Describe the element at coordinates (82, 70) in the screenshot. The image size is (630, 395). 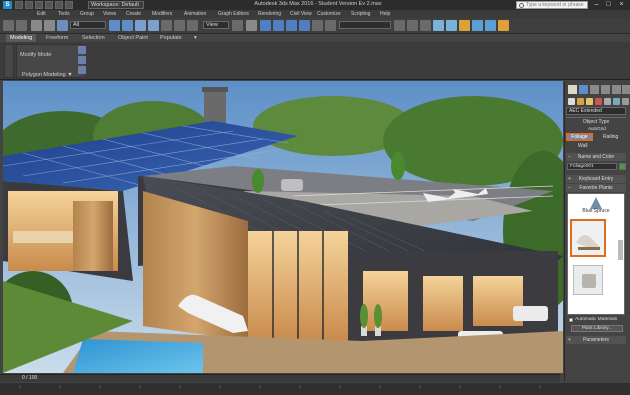
I see `polygon-icon` at that location.